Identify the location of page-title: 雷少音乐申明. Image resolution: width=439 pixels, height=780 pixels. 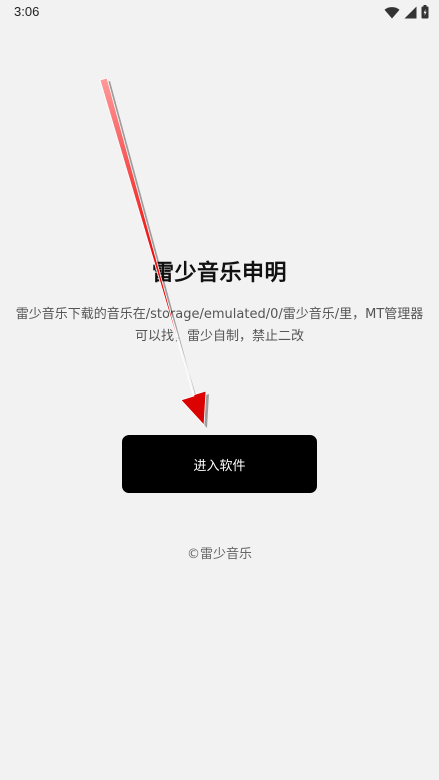
(219, 273).